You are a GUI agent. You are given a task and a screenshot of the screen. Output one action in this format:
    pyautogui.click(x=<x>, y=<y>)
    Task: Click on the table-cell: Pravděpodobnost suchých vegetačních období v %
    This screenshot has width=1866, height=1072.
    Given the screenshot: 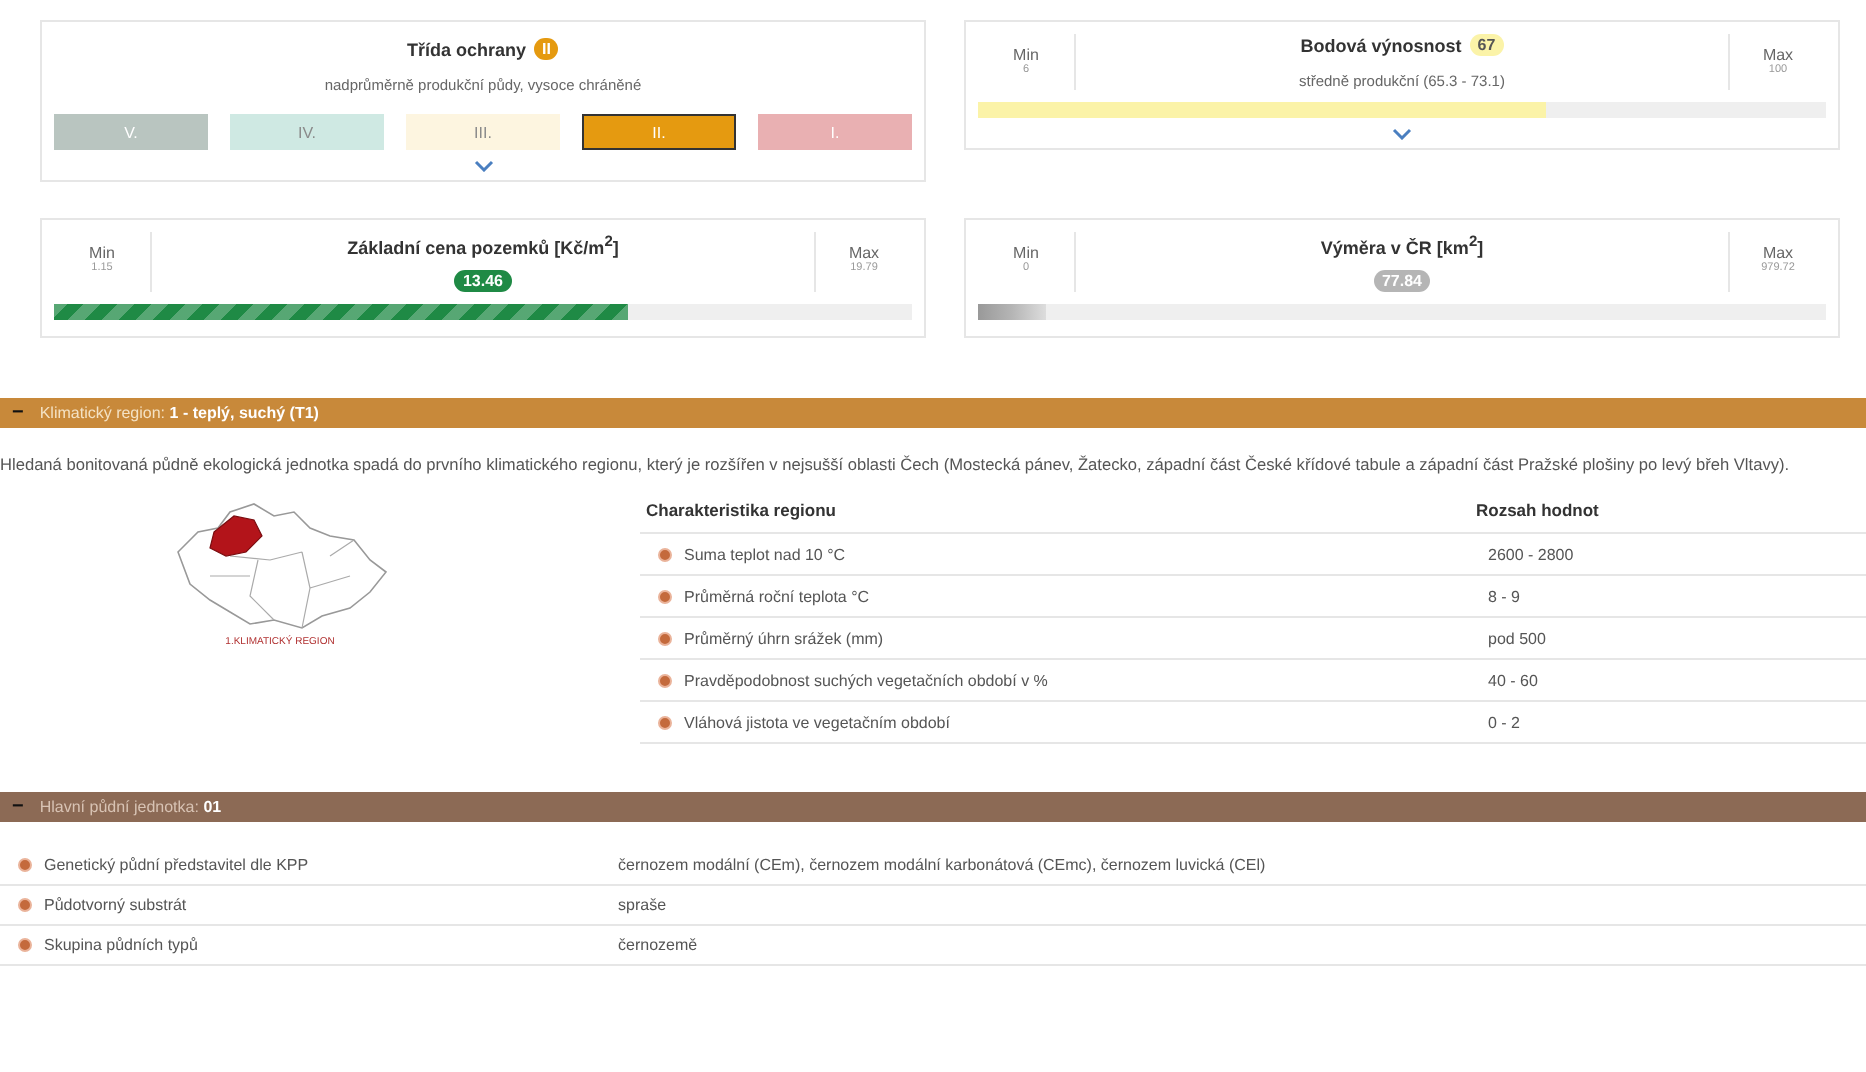 What is the action you would take?
    pyautogui.click(x=866, y=680)
    